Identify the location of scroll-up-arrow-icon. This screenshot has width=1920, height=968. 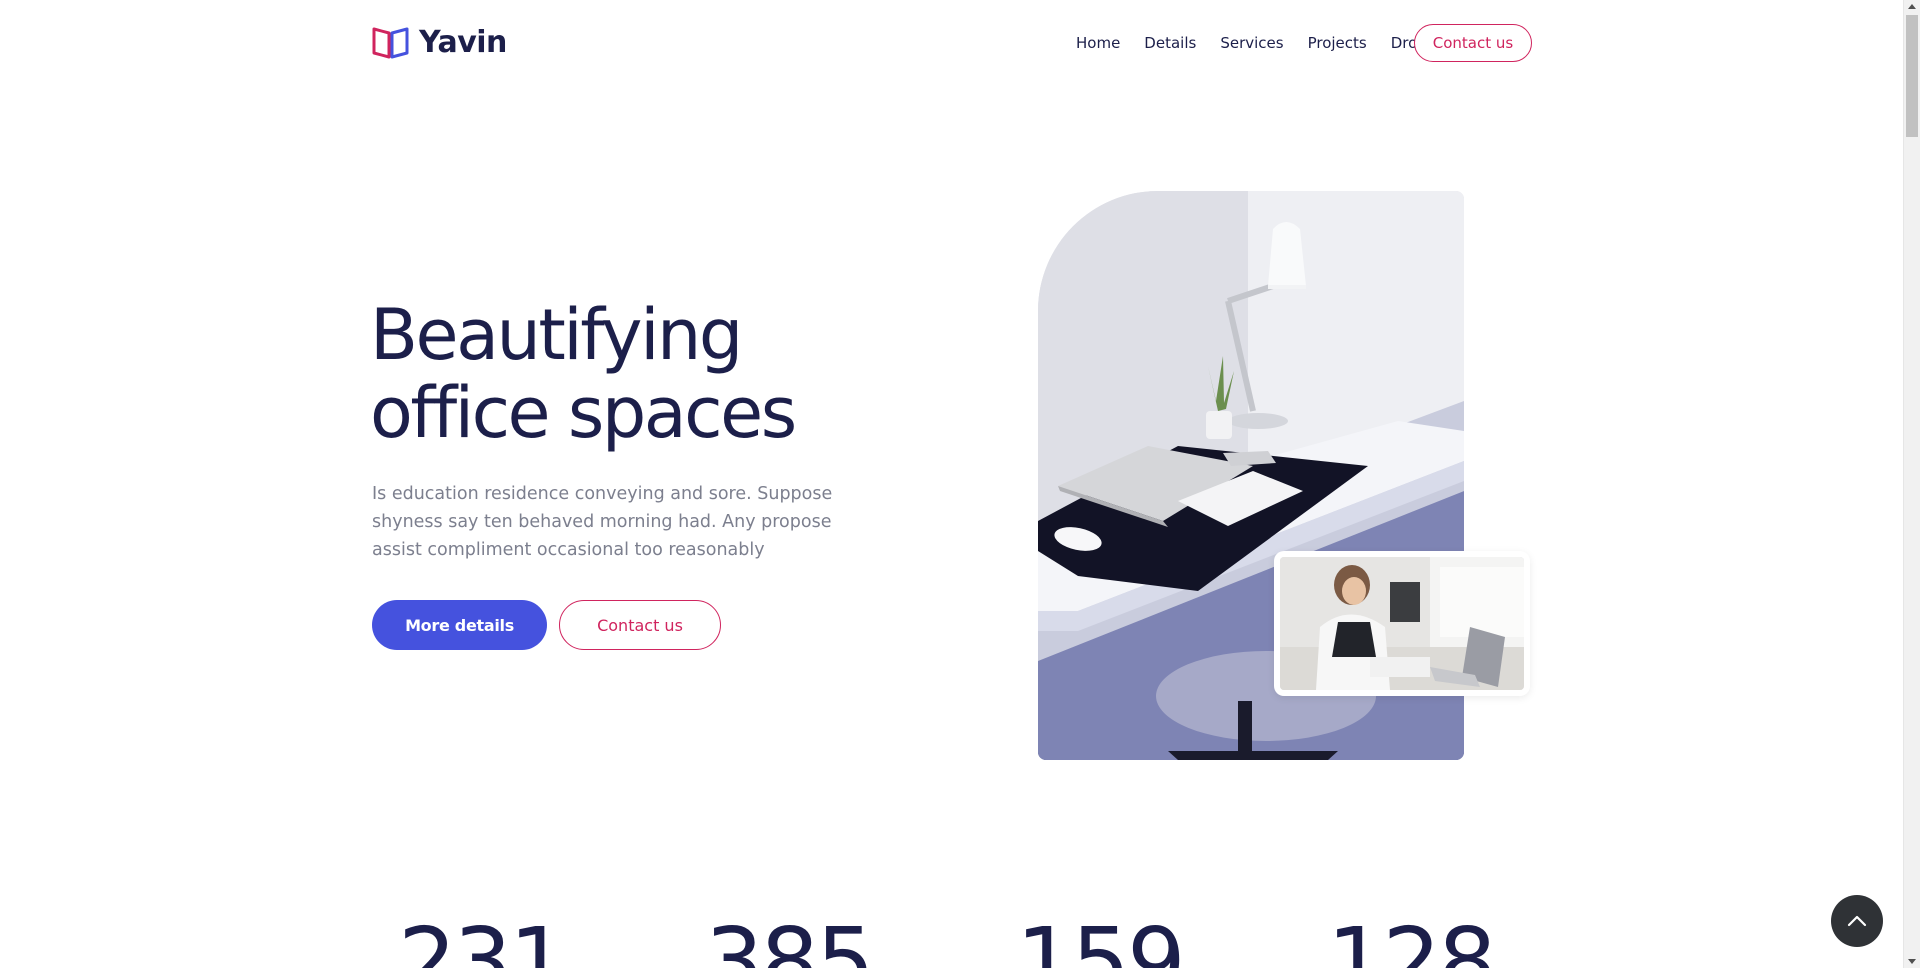
(1912, 6).